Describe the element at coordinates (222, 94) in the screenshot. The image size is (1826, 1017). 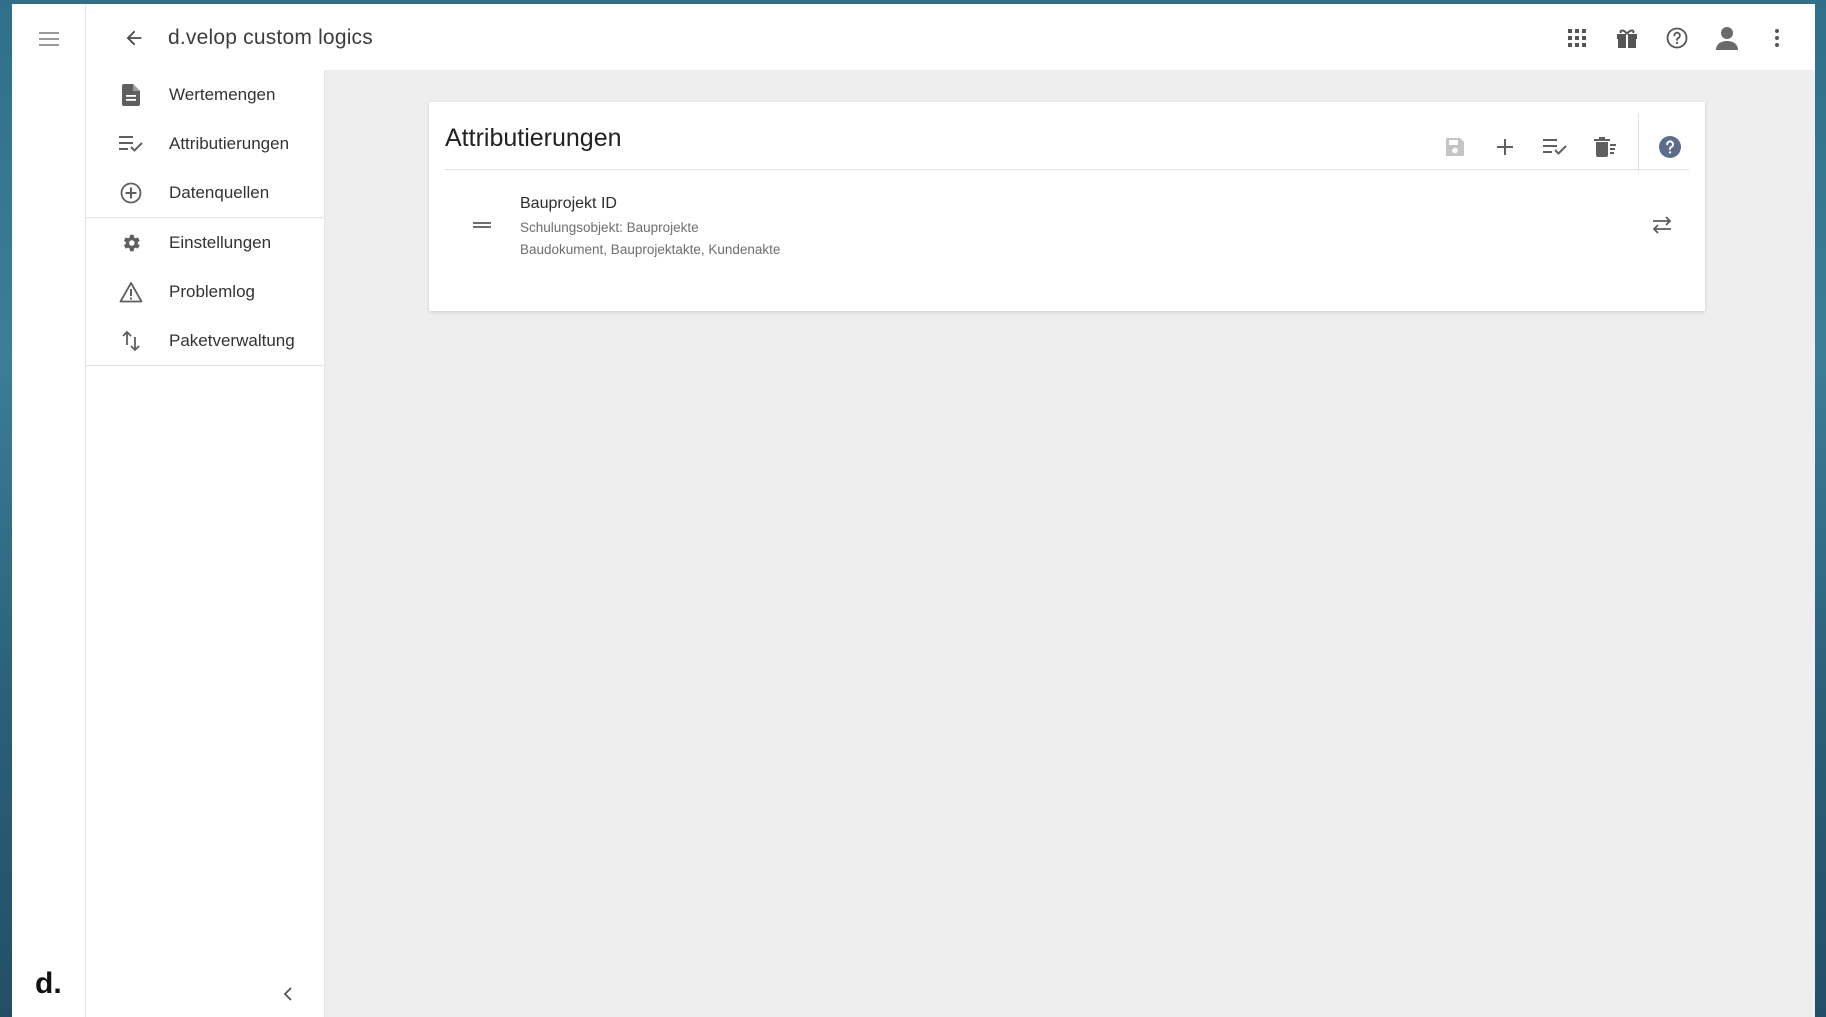
I see `sidebar-item-label: Wertemengen` at that location.